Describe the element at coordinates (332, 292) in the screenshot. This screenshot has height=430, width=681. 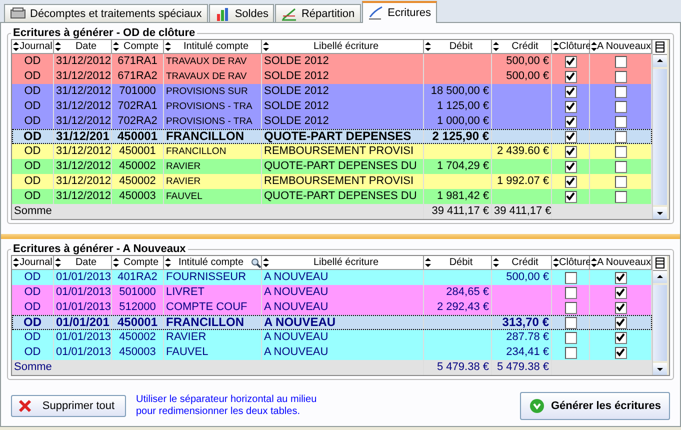
I see `table-row: OD 01/01/2013 501000 LIVRET A NOUVEAU 284,65 €` at that location.